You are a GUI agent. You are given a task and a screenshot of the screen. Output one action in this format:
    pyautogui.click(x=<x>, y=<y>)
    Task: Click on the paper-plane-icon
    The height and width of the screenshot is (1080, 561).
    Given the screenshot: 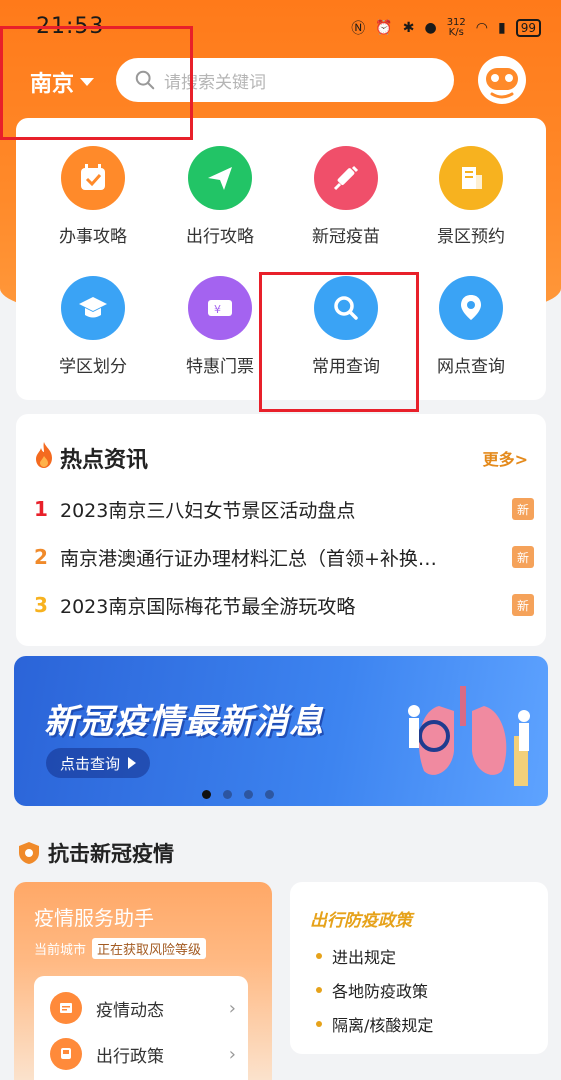 What is the action you would take?
    pyautogui.click(x=220, y=178)
    